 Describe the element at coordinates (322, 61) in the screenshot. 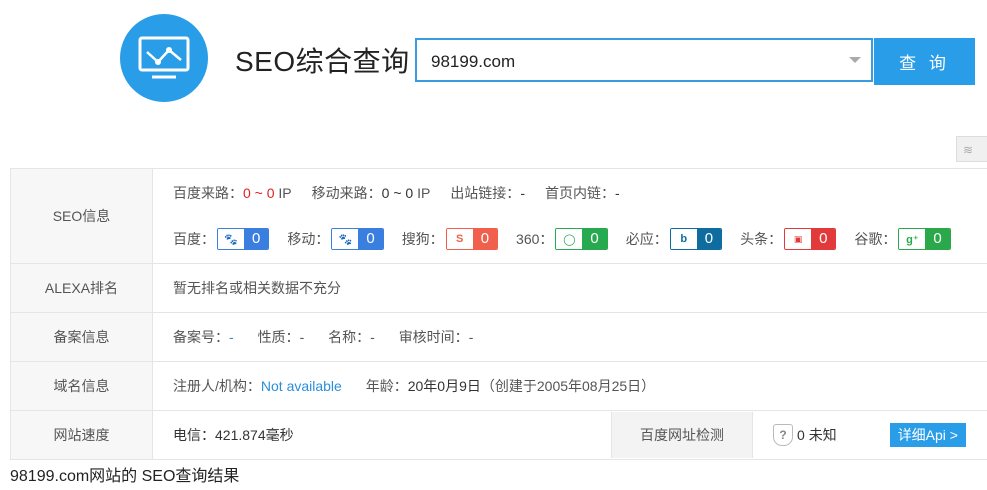

I see `page-title: SEO综合查询` at that location.